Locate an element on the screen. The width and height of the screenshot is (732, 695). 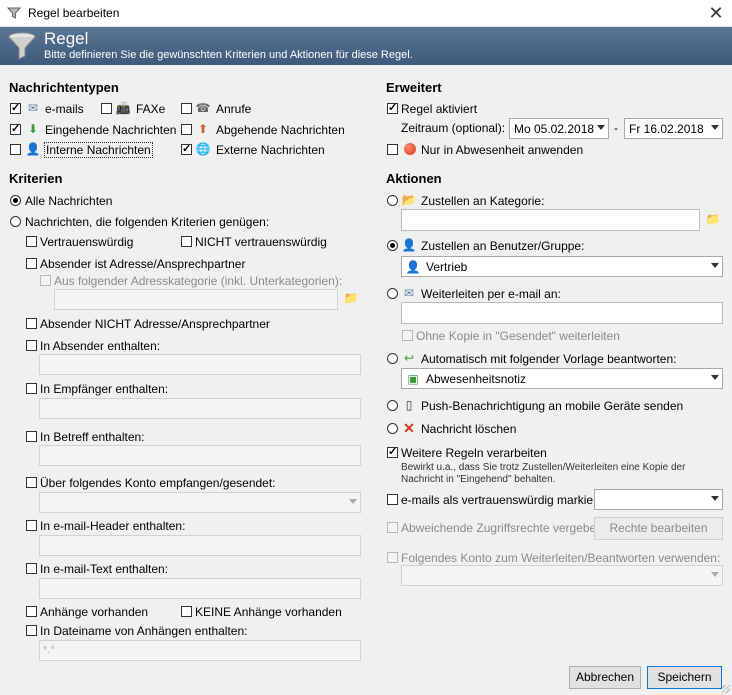
label-weitere-regeln: Weitere Regeln verarbeiten is located at coordinates (474, 453).